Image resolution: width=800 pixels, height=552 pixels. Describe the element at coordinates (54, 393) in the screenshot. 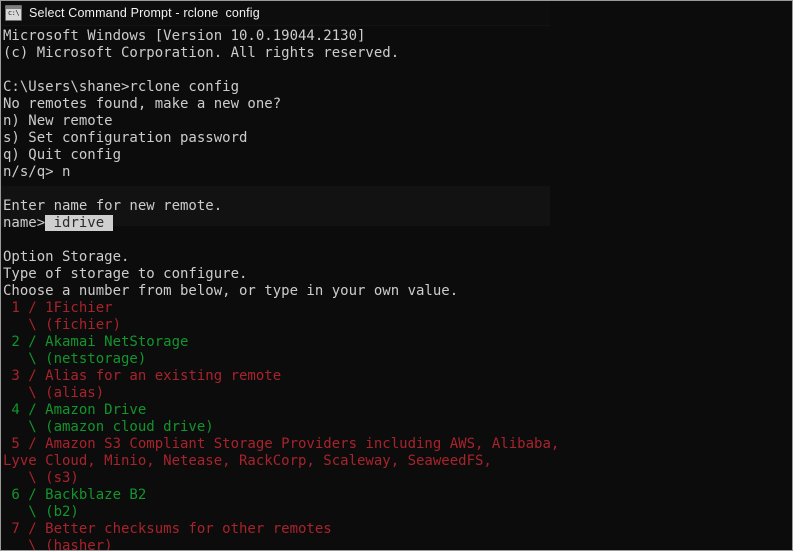

I see `terminal-line-text: \ (alias)` at that location.